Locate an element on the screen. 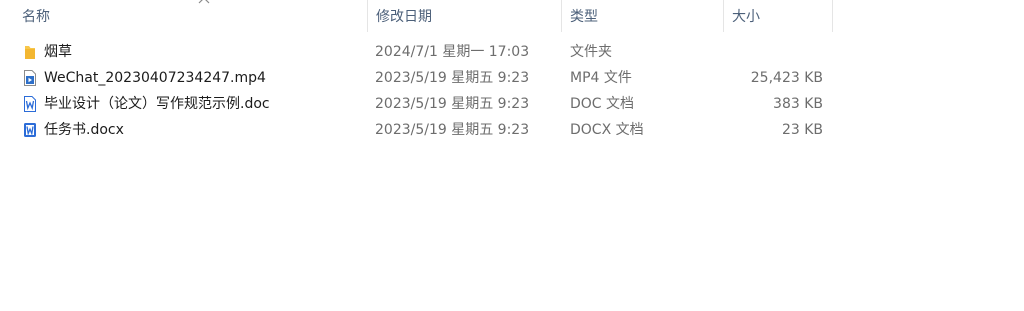  file-type: DOCX 文档 is located at coordinates (607, 130).